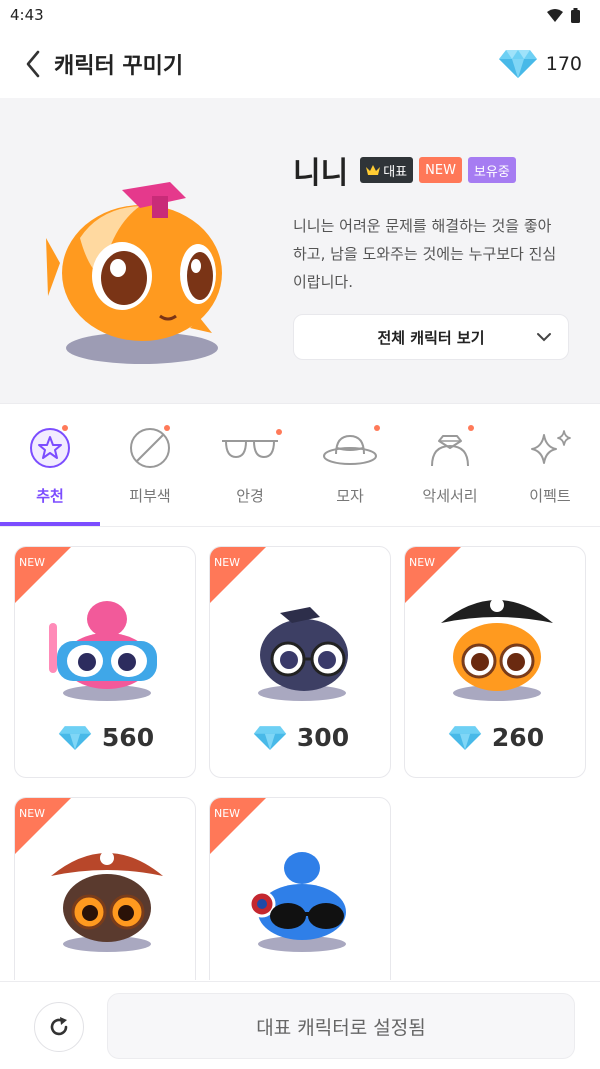 The image size is (600, 1069). Describe the element at coordinates (341, 1026) in the screenshot. I see `set-main-character-button: 대표 캐릭터로 설정됨` at that location.